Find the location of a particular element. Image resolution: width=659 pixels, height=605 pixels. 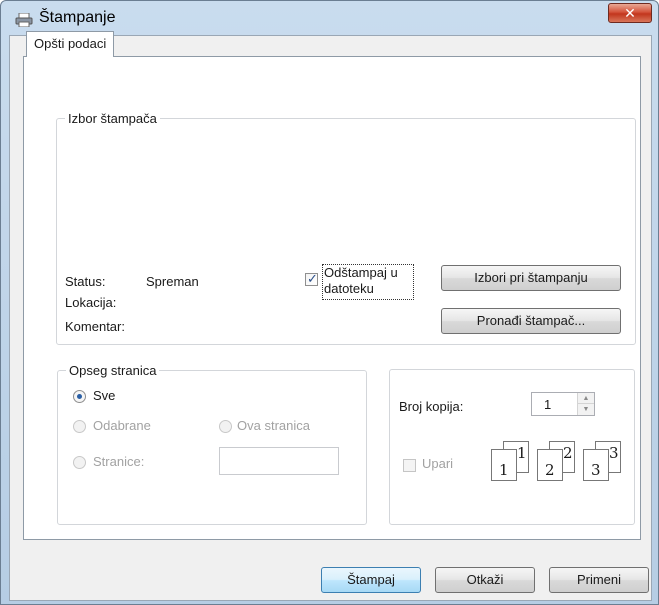

range-pages-label: Stranice: is located at coordinates (118, 461).